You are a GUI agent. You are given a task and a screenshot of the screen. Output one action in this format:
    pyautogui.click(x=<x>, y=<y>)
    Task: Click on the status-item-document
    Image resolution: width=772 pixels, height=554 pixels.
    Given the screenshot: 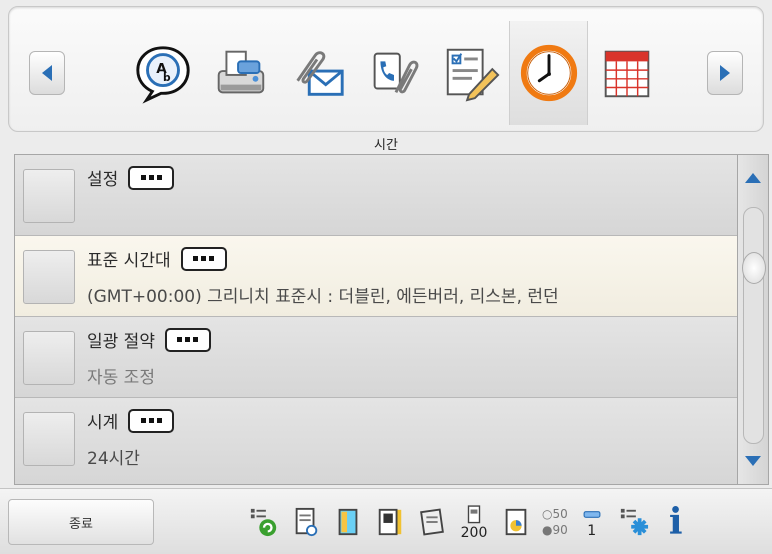 What is the action you would take?
    pyautogui.click(x=306, y=522)
    